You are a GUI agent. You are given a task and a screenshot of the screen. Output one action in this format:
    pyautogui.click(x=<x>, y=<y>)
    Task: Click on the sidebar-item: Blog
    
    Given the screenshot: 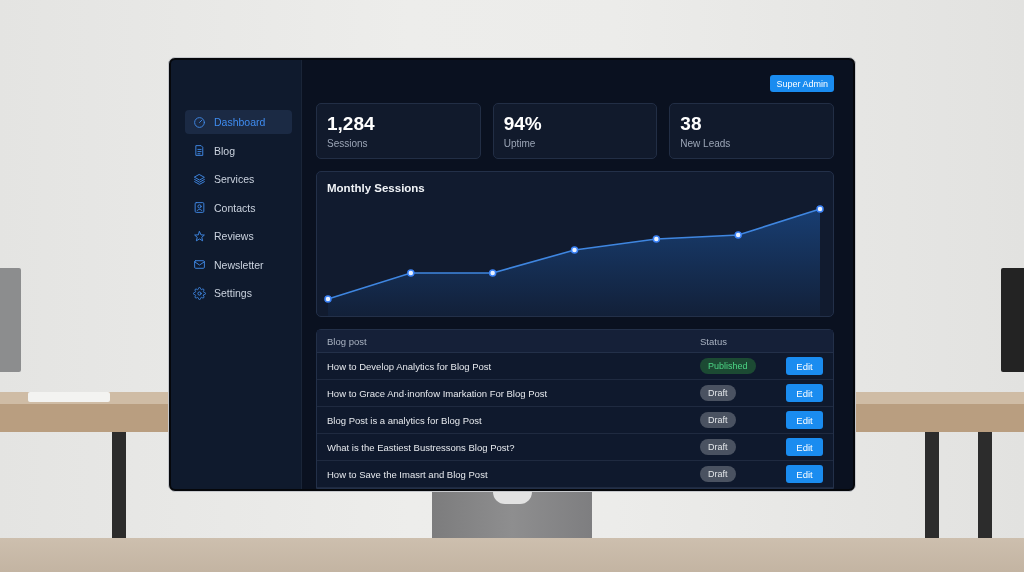 What is the action you would take?
    pyautogui.click(x=238, y=150)
    